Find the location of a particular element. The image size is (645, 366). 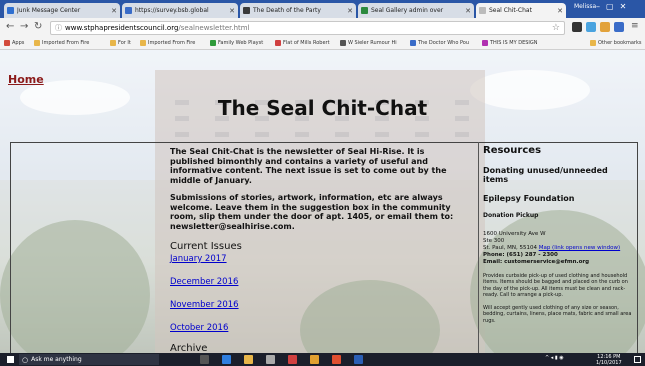

bookmark-label: Flat of Mills Robert is located at coordinates (306, 43).